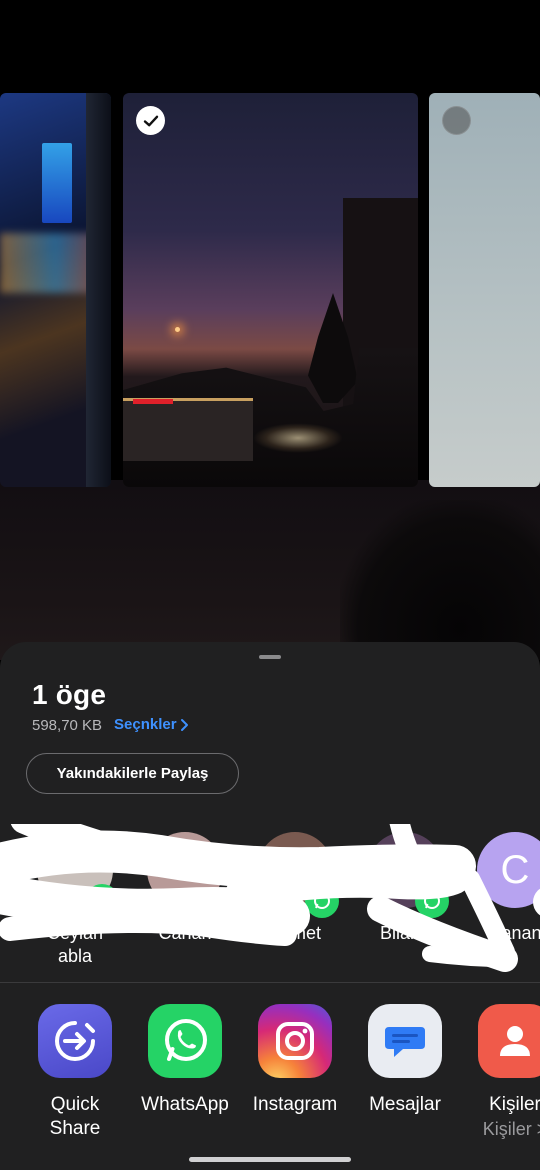 This screenshot has height=1170, width=540. Describe the element at coordinates (440, 580) in the screenshot. I see `background-tree` at that location.